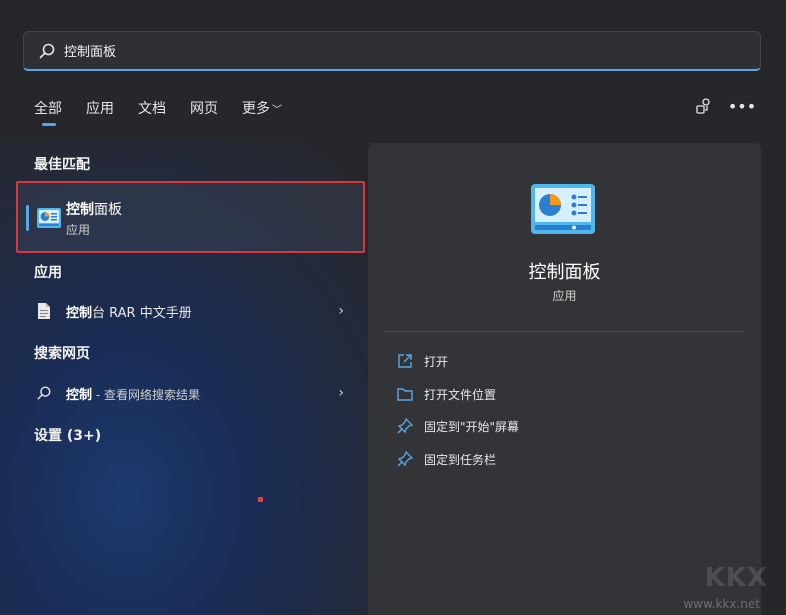 The width and height of the screenshot is (786, 615). What do you see at coordinates (48, 273) in the screenshot?
I see `section-apps: 应用` at bounding box center [48, 273].